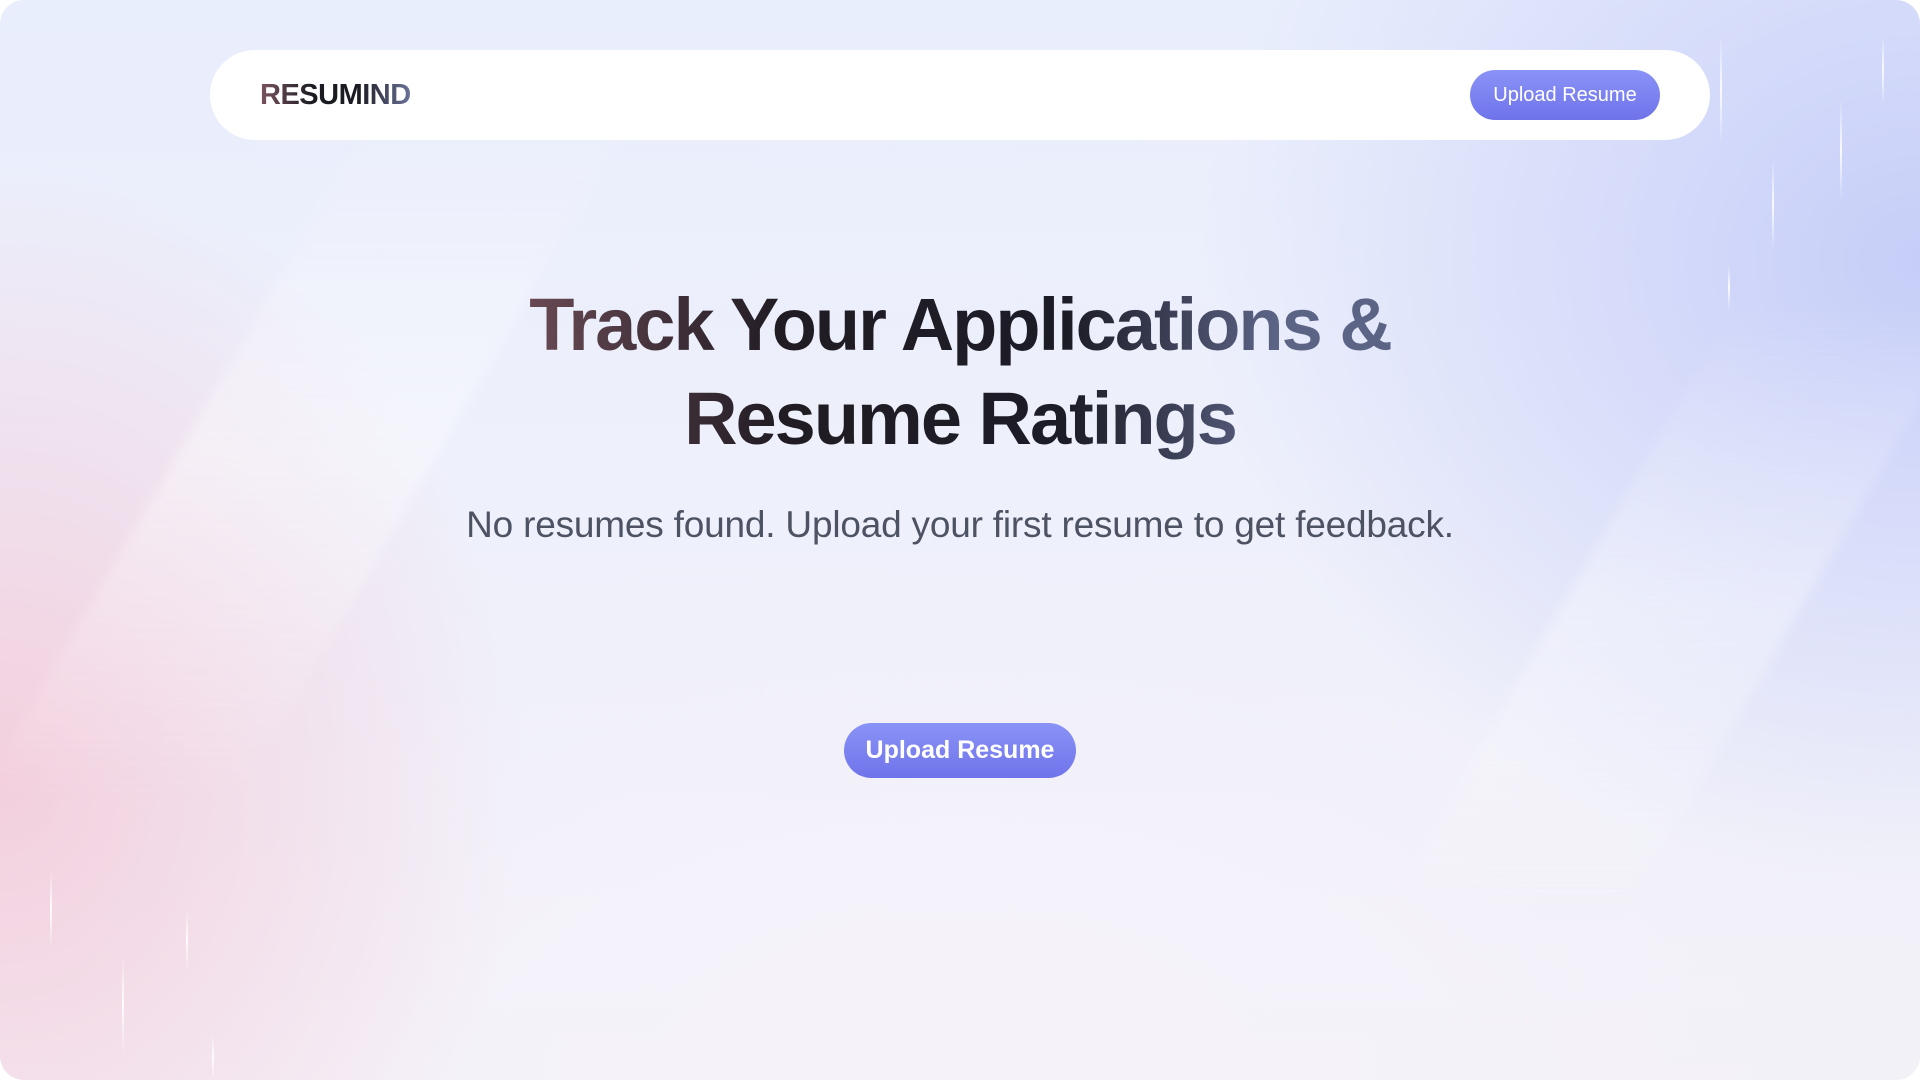  What do you see at coordinates (960, 750) in the screenshot?
I see `upload-resume-button: Upload Resume` at bounding box center [960, 750].